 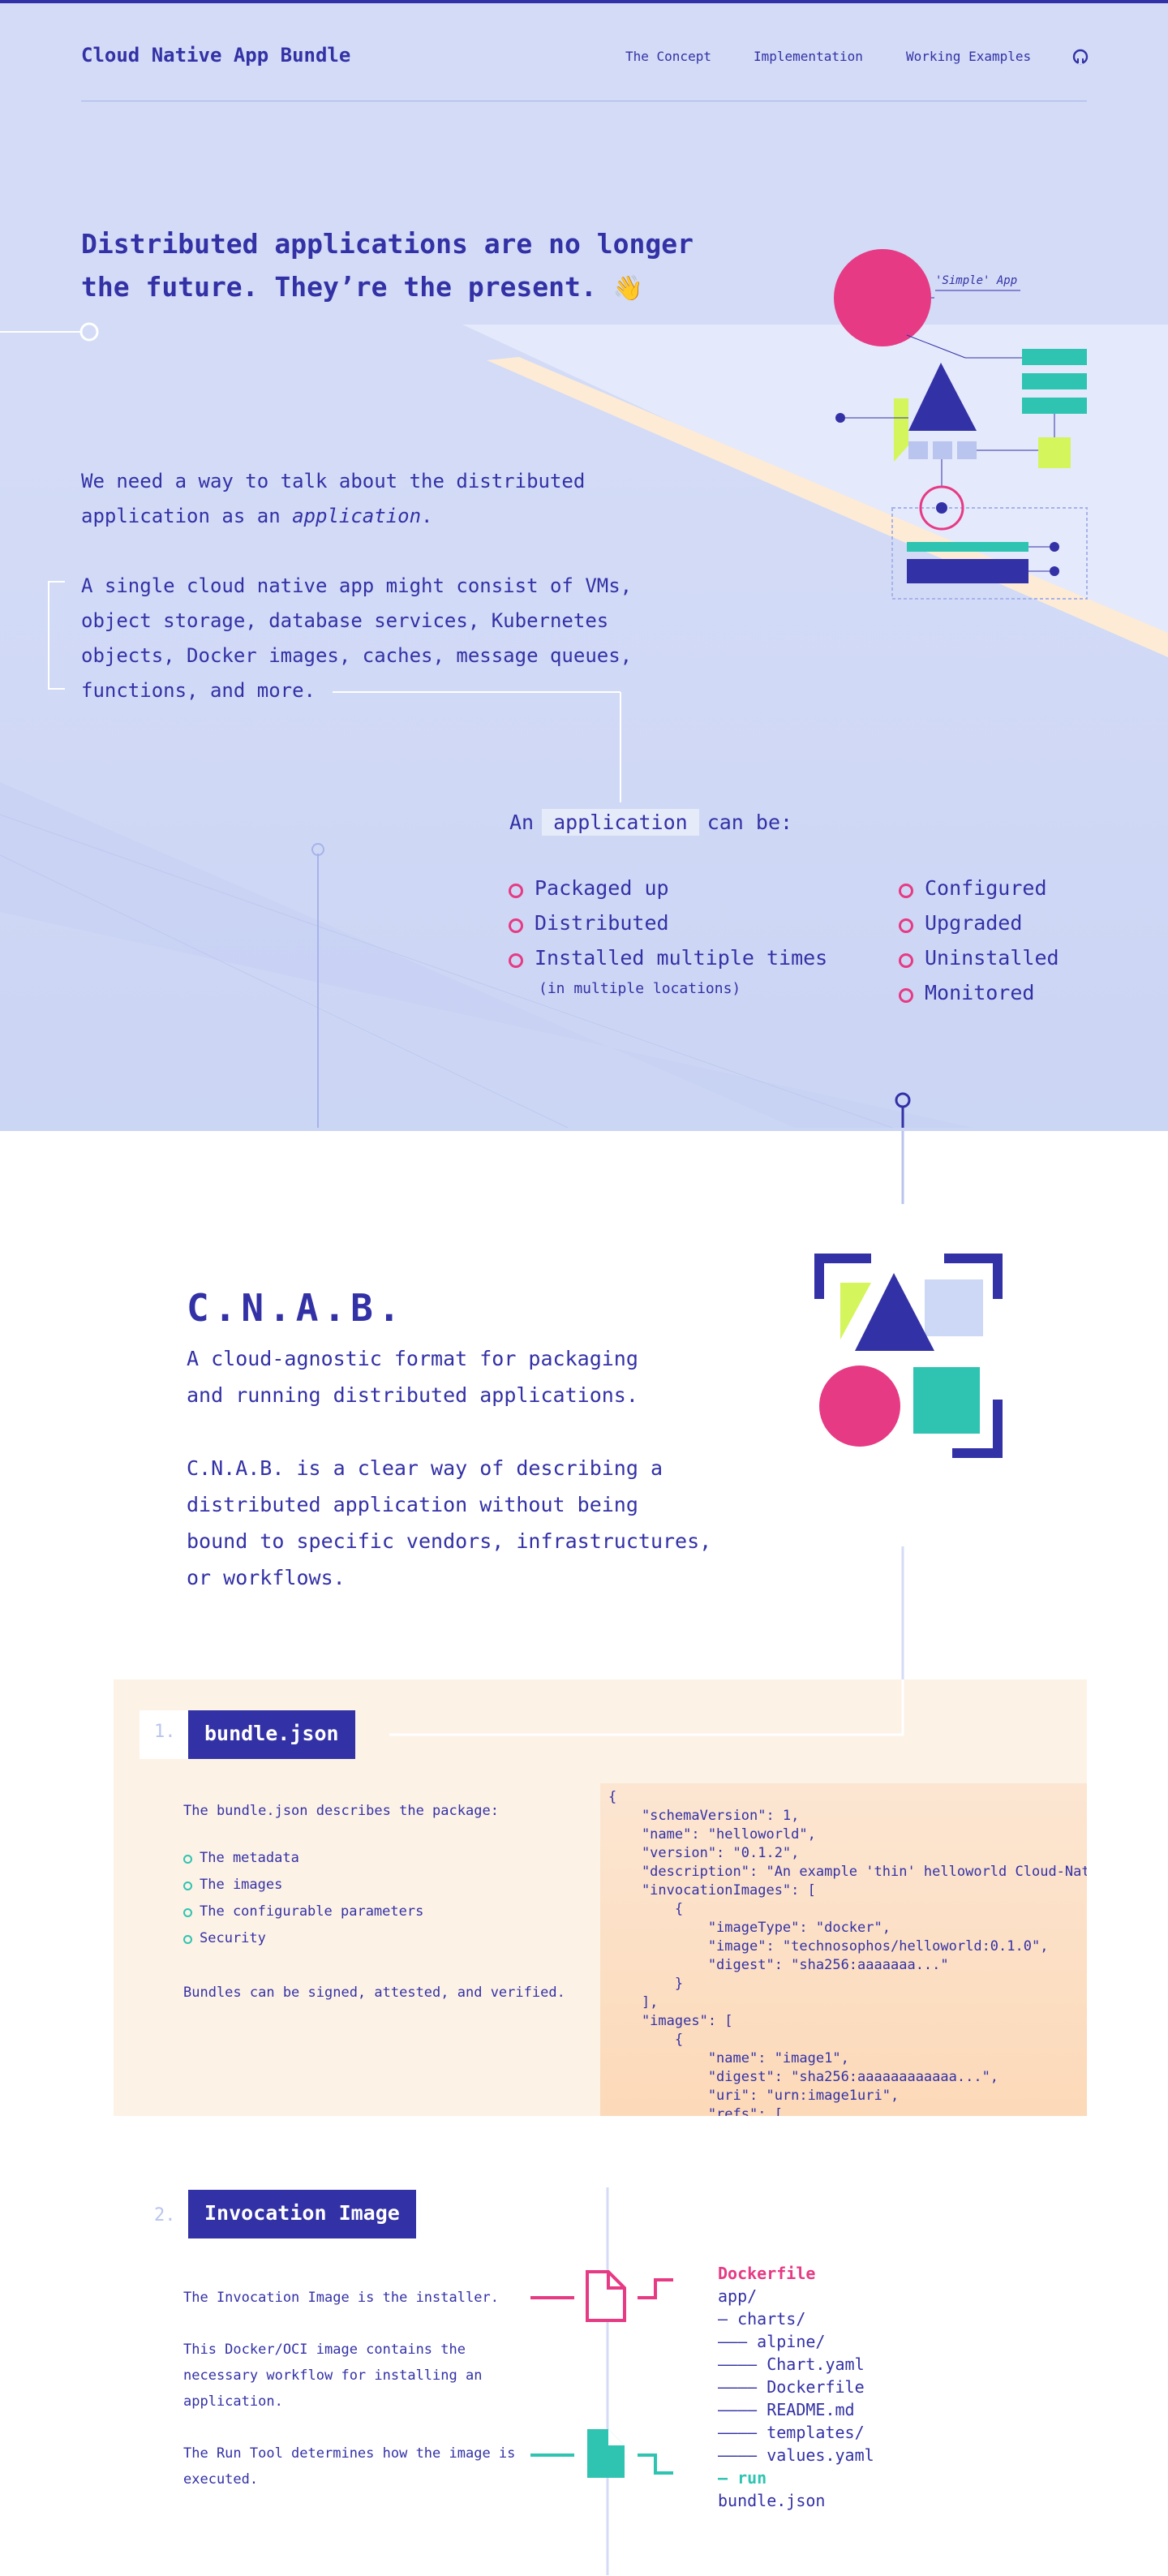 What do you see at coordinates (412, 1358) in the screenshot?
I see `cnab-tagline-line: A cloud-agnostic format for packaging` at bounding box center [412, 1358].